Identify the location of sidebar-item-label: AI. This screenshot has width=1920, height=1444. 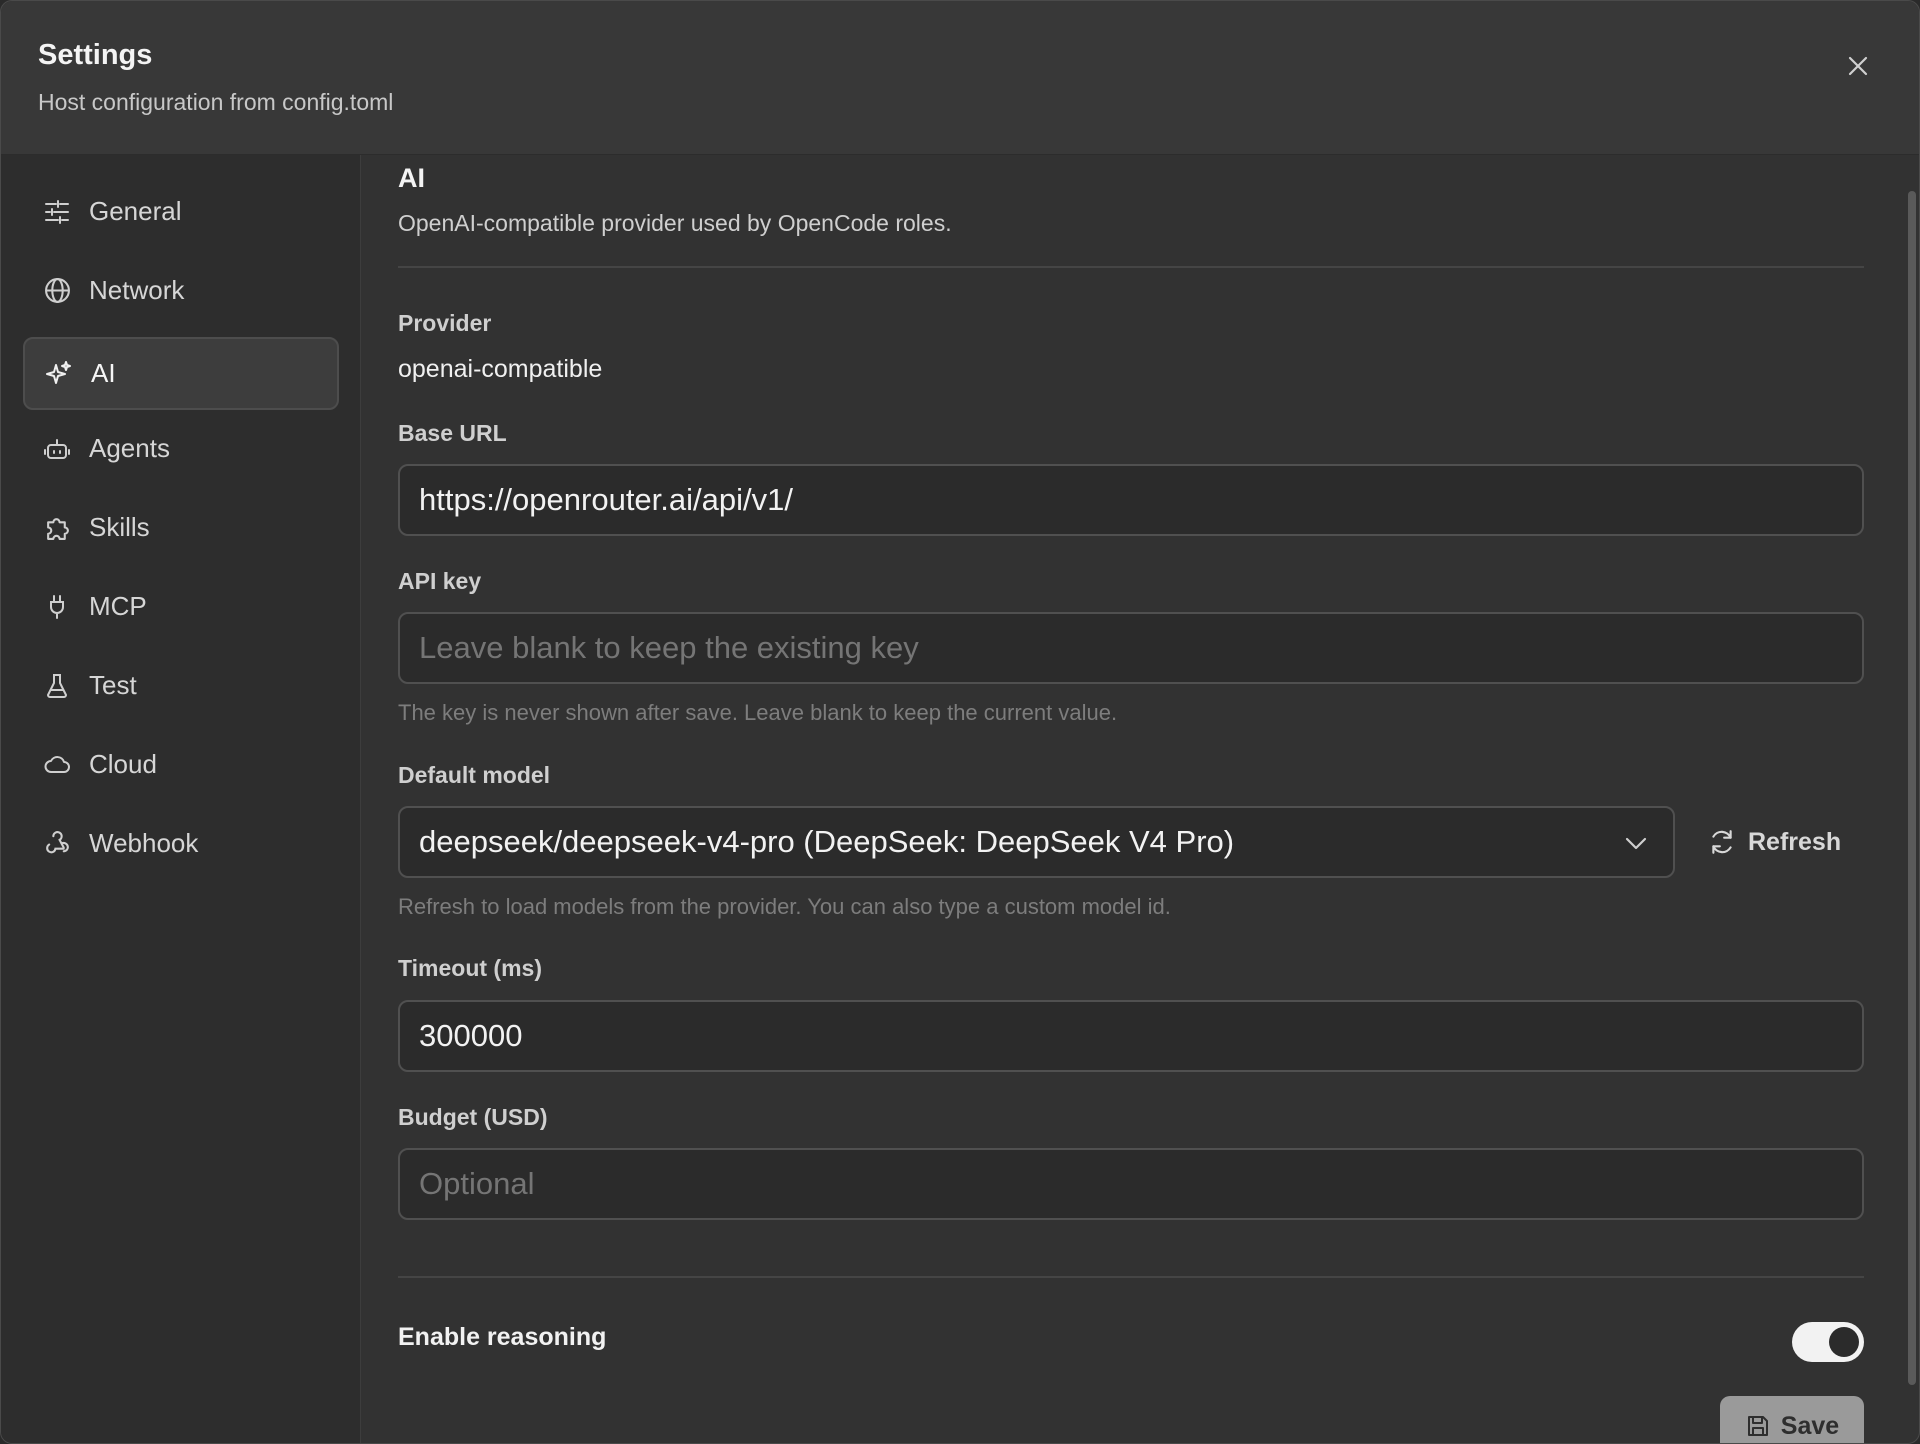
(103, 373).